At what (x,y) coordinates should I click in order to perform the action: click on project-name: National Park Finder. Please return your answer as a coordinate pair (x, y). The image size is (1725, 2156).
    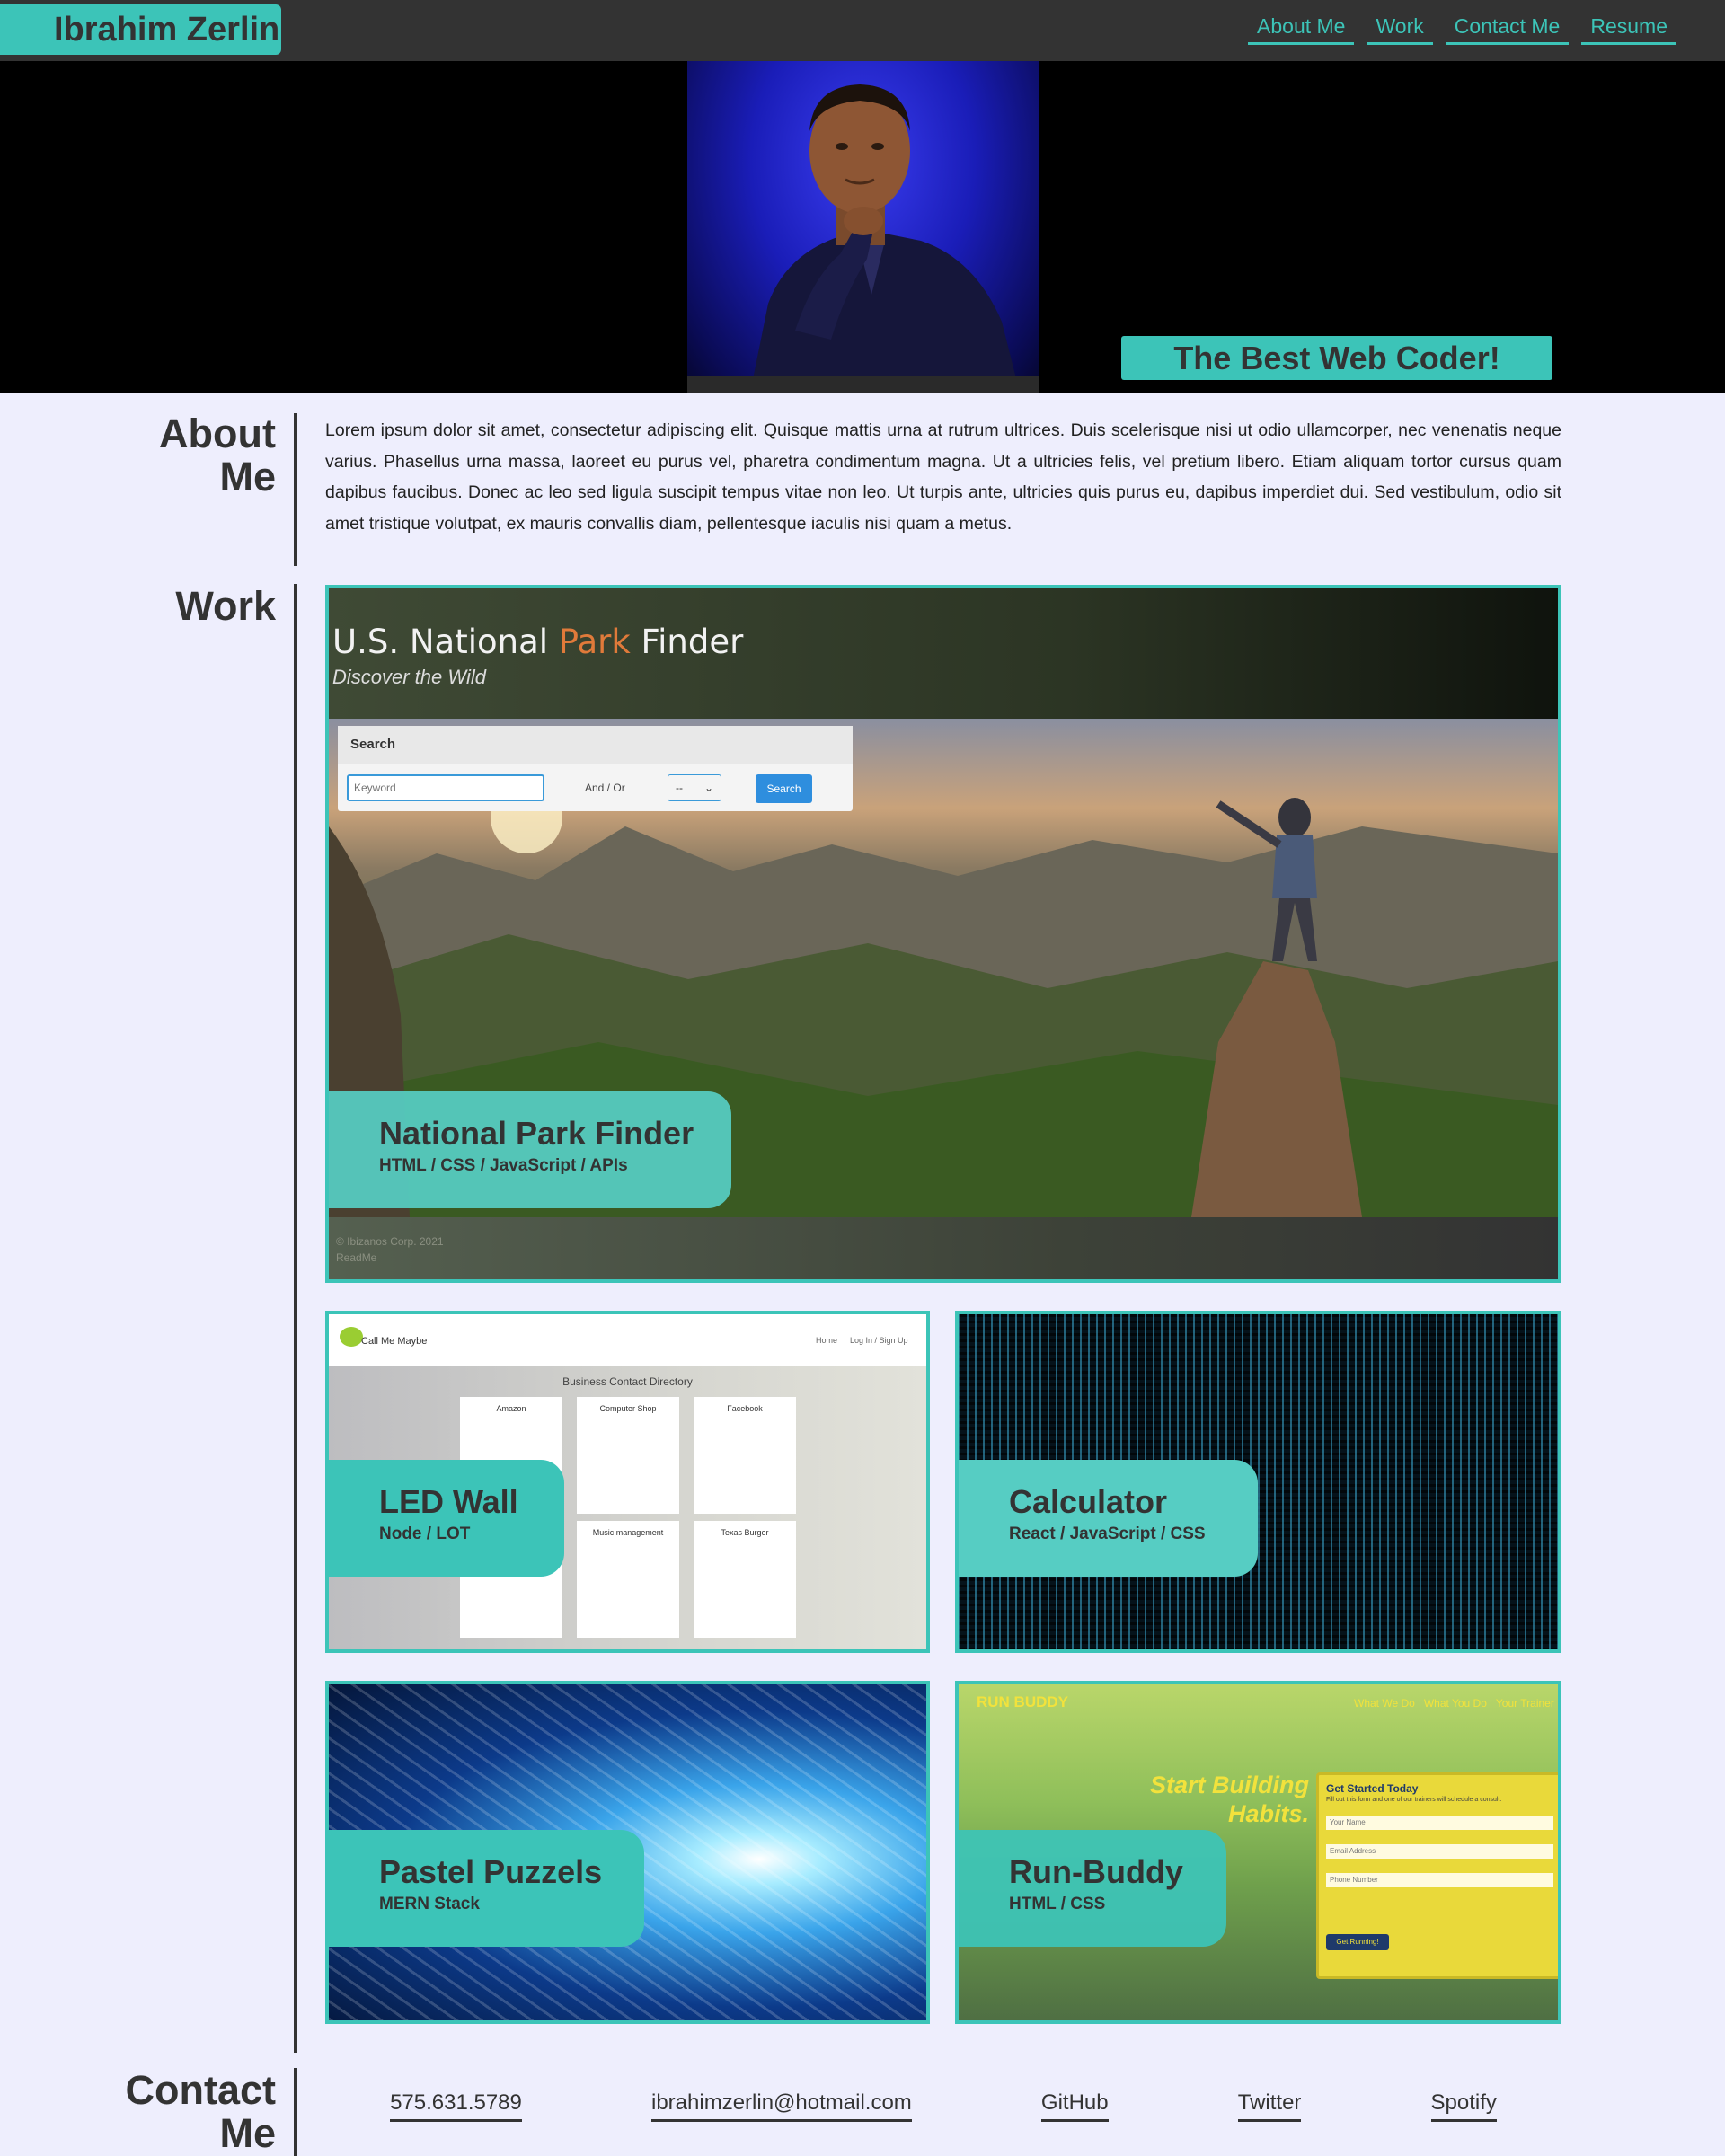
    Looking at the image, I should click on (536, 1134).